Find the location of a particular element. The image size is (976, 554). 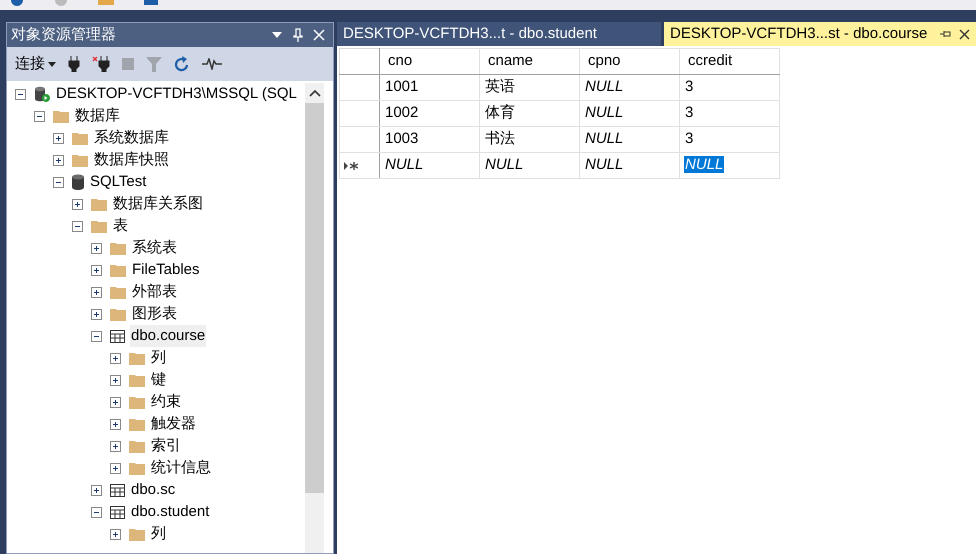

tree-item: dbo.course is located at coordinates (168, 336).